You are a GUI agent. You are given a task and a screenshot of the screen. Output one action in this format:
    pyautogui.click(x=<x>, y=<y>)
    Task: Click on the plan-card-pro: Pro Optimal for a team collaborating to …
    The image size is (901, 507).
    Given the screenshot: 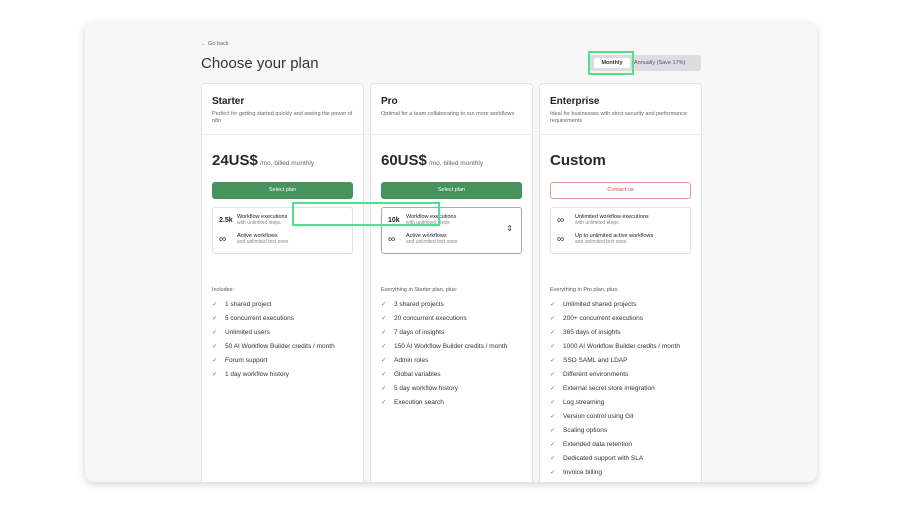 What is the action you would take?
    pyautogui.click(x=451, y=282)
    